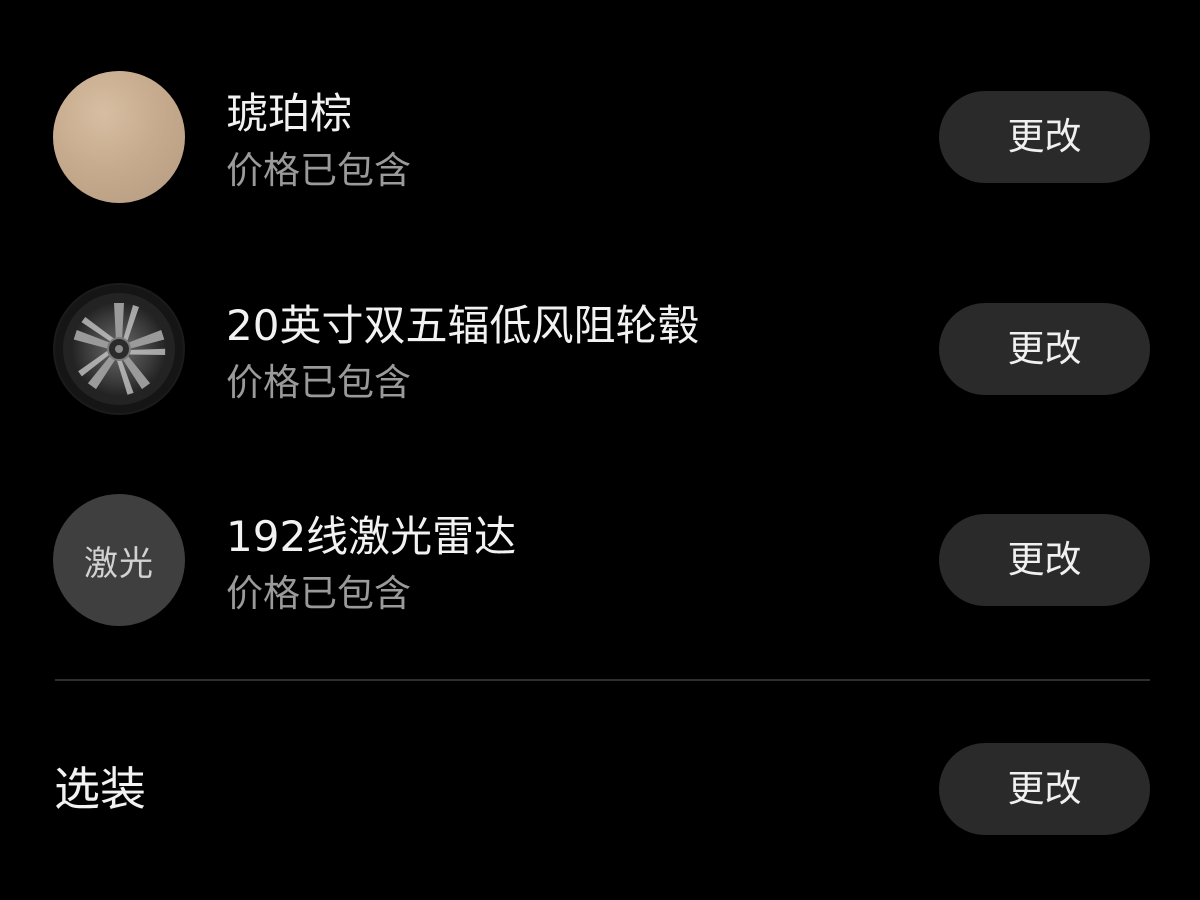 This screenshot has height=900, width=1200. What do you see at coordinates (602, 680) in the screenshot?
I see `divider` at bounding box center [602, 680].